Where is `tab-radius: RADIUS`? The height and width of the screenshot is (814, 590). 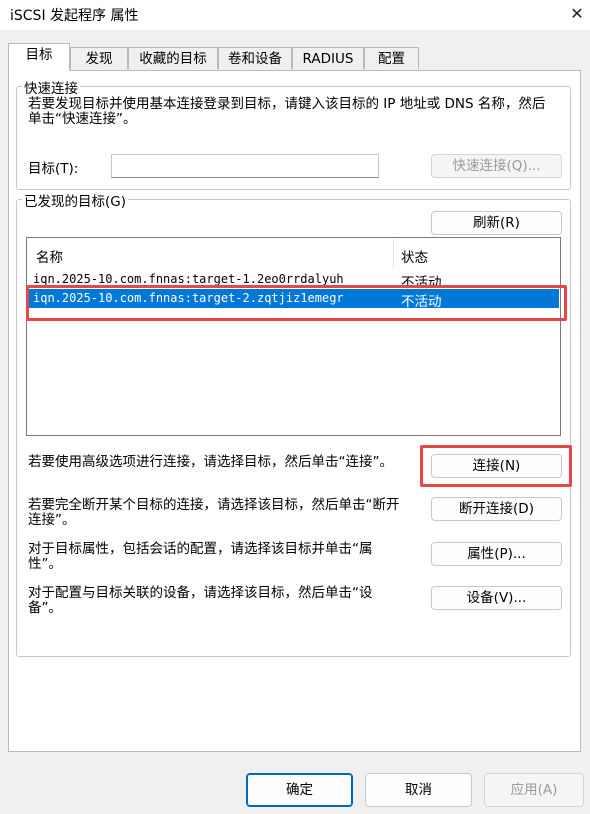
tab-radius: RADIUS is located at coordinates (328, 58).